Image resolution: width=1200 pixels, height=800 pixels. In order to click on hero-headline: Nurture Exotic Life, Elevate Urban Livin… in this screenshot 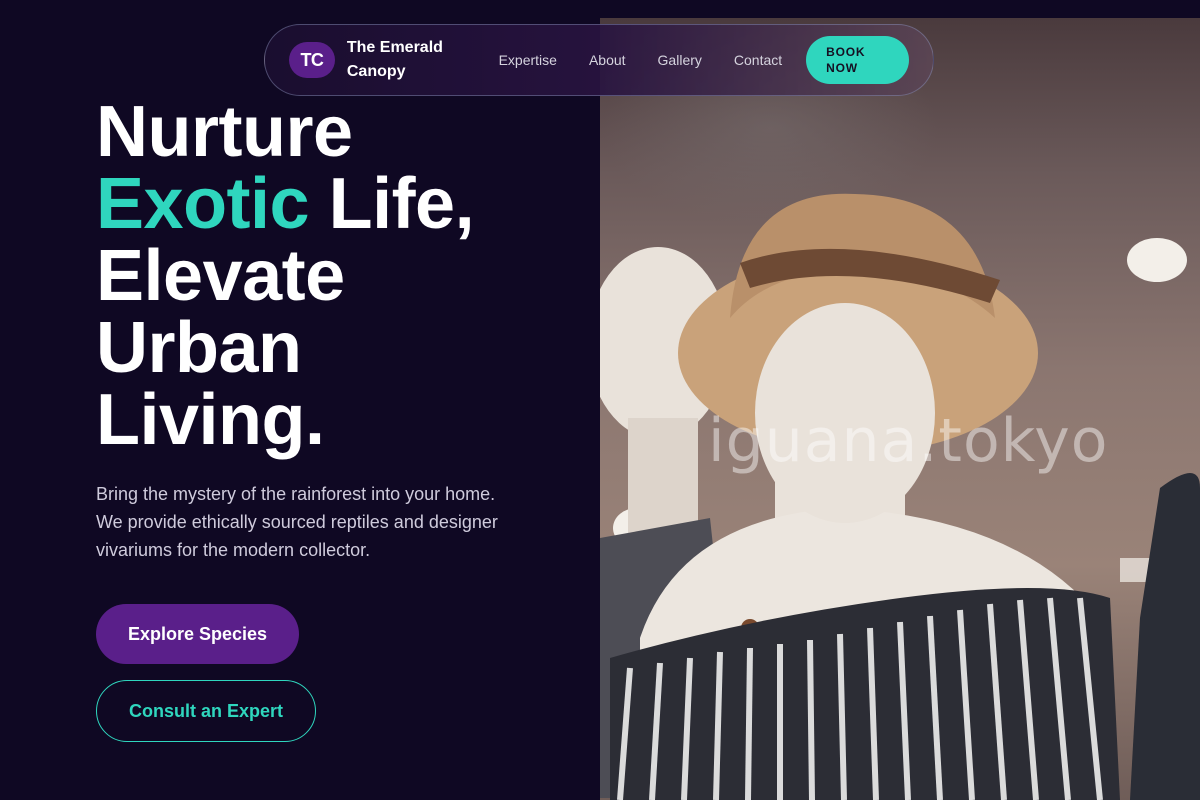, I will do `click(285, 276)`.